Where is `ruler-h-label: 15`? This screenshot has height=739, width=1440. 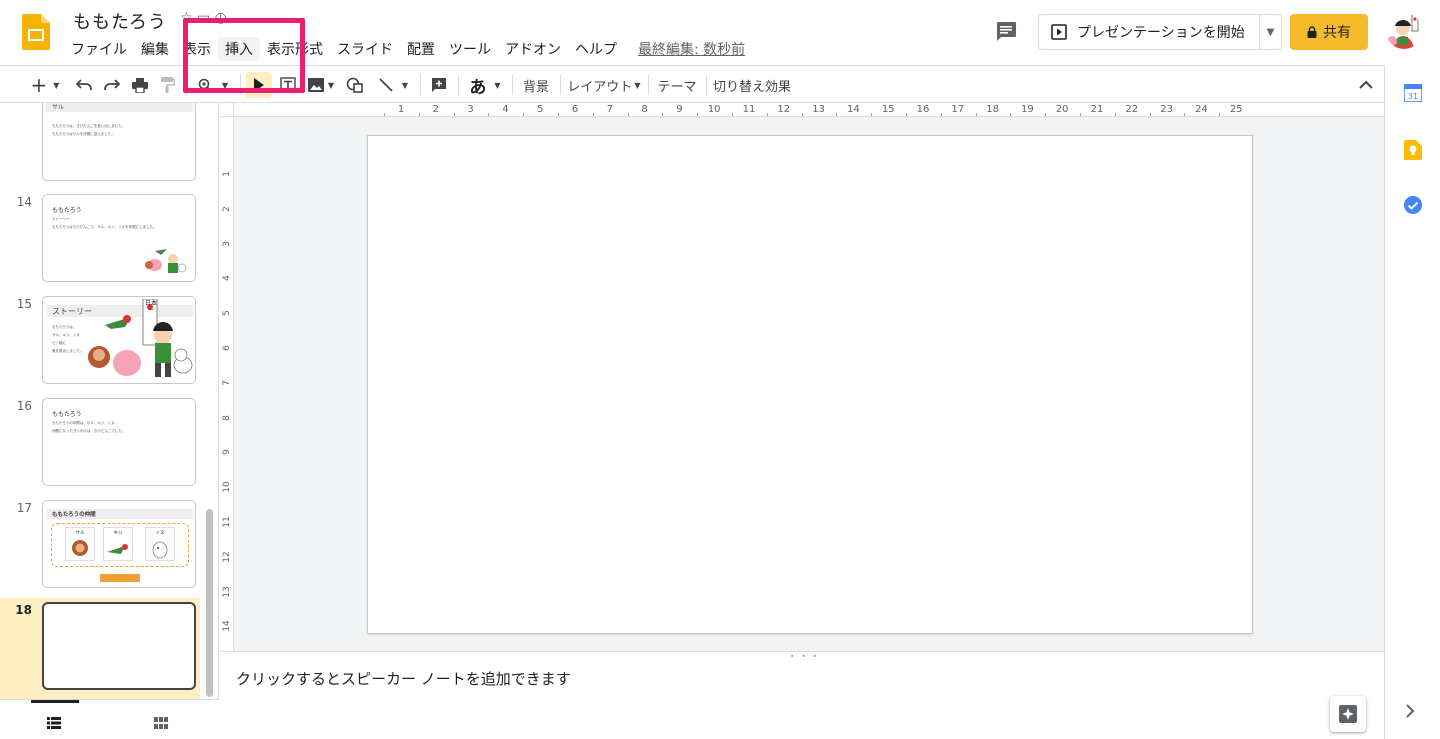
ruler-h-label: 15 is located at coordinates (888, 109).